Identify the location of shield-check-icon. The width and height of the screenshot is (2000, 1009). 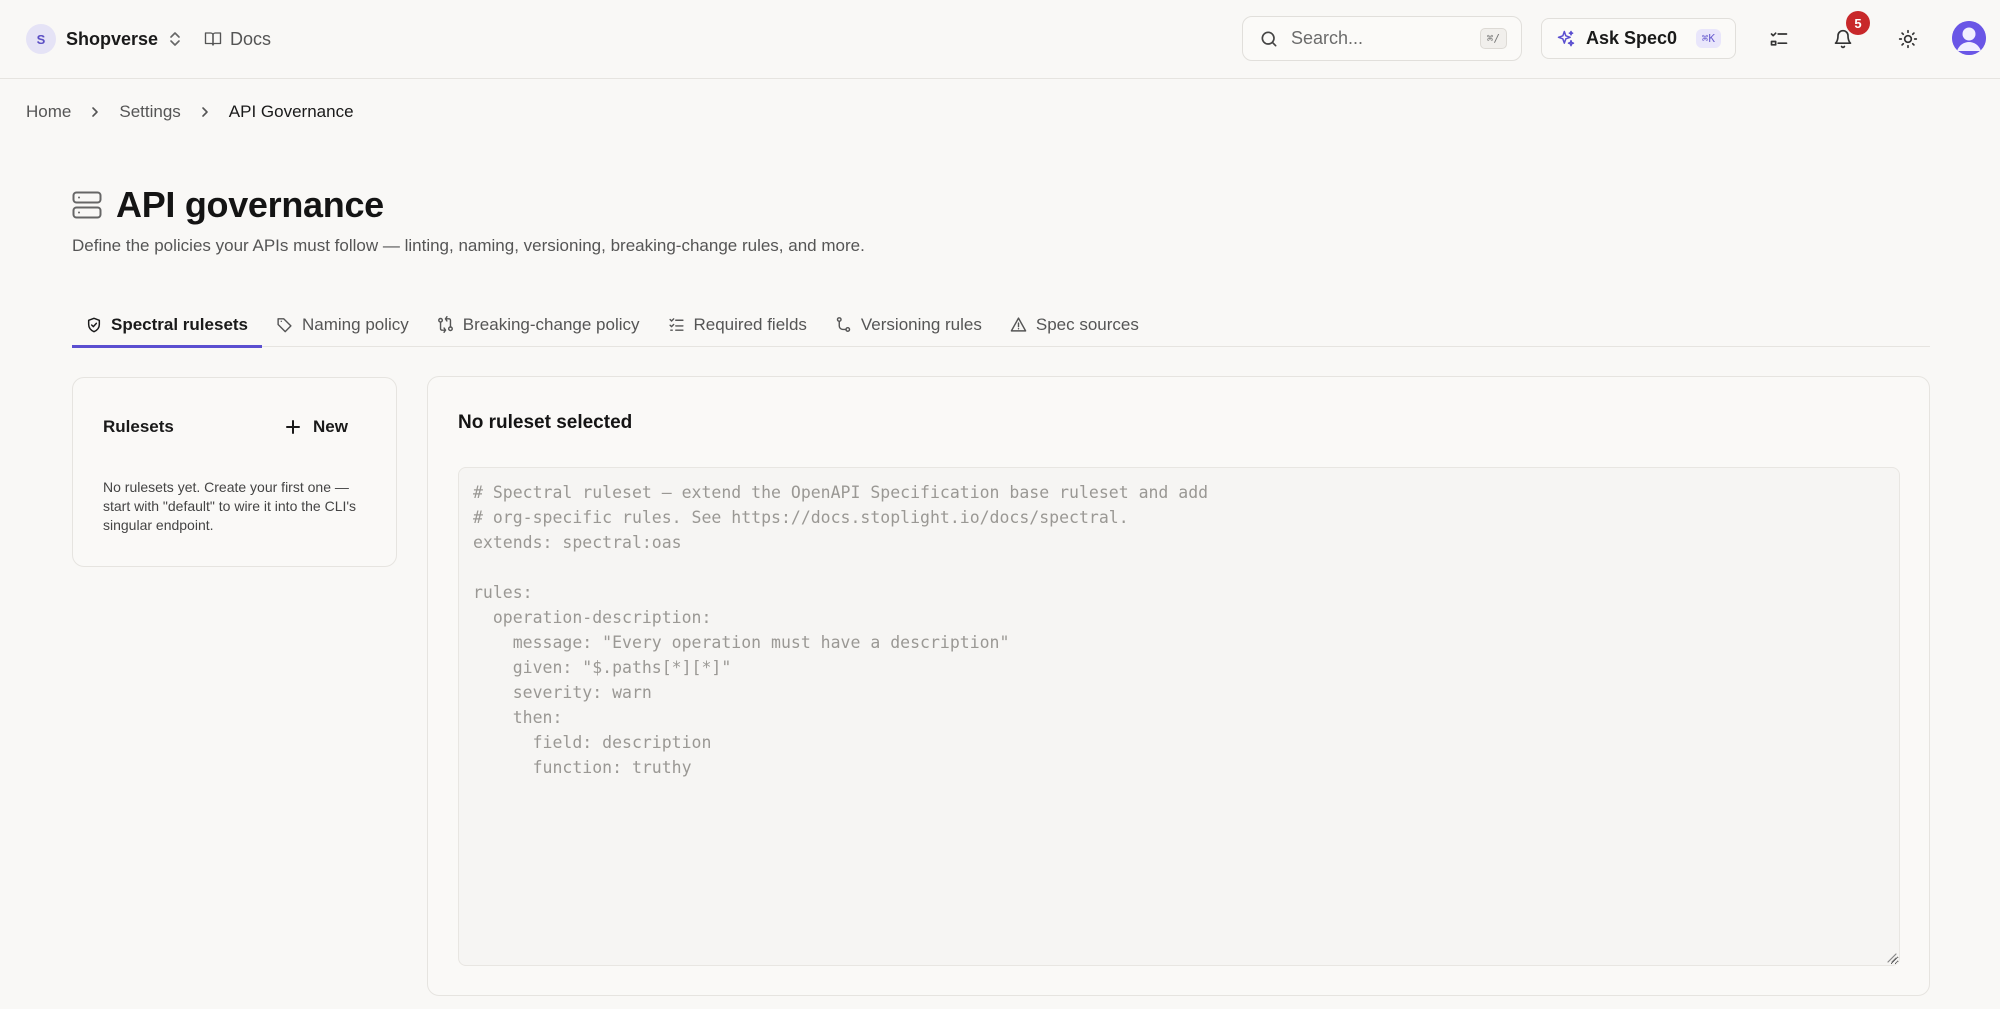
(94, 325).